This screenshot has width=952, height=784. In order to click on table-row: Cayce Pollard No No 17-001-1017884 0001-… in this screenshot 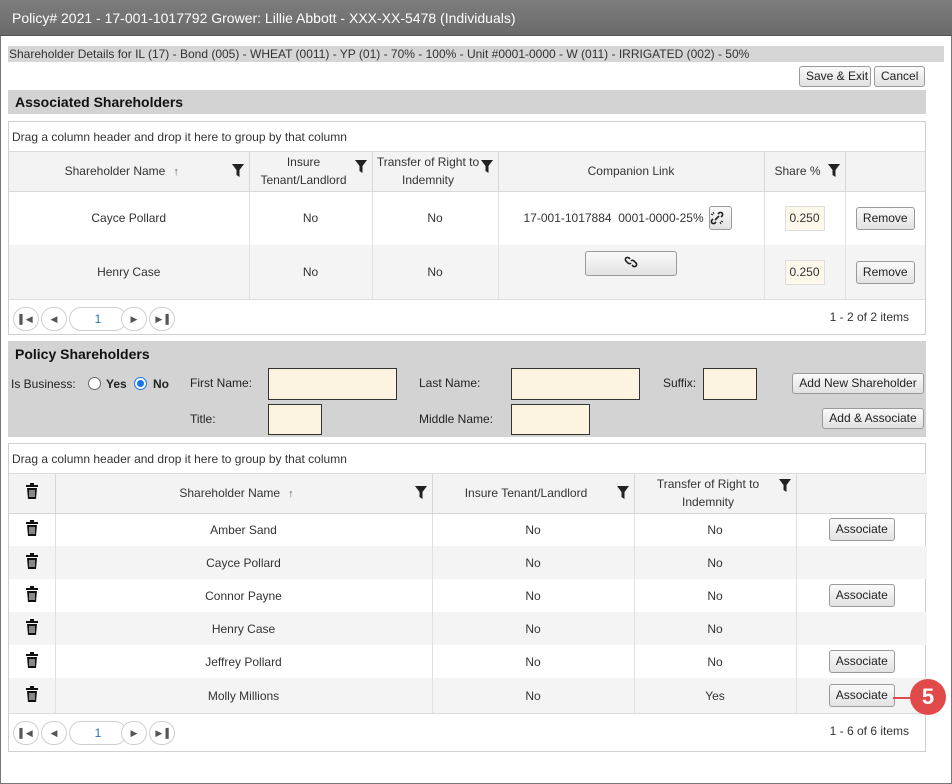, I will do `click(467, 218)`.